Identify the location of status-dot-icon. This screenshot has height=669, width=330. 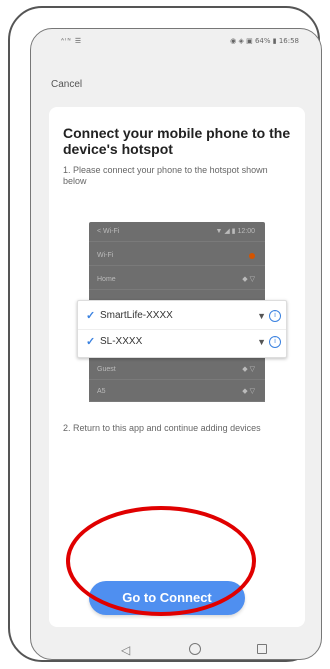
(252, 256).